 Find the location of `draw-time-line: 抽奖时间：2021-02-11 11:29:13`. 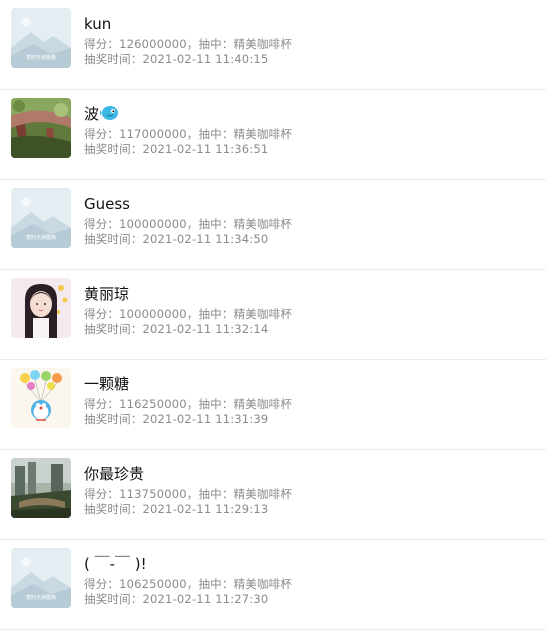

draw-time-line: 抽奖时间：2021-02-11 11:29:13 is located at coordinates (176, 509).